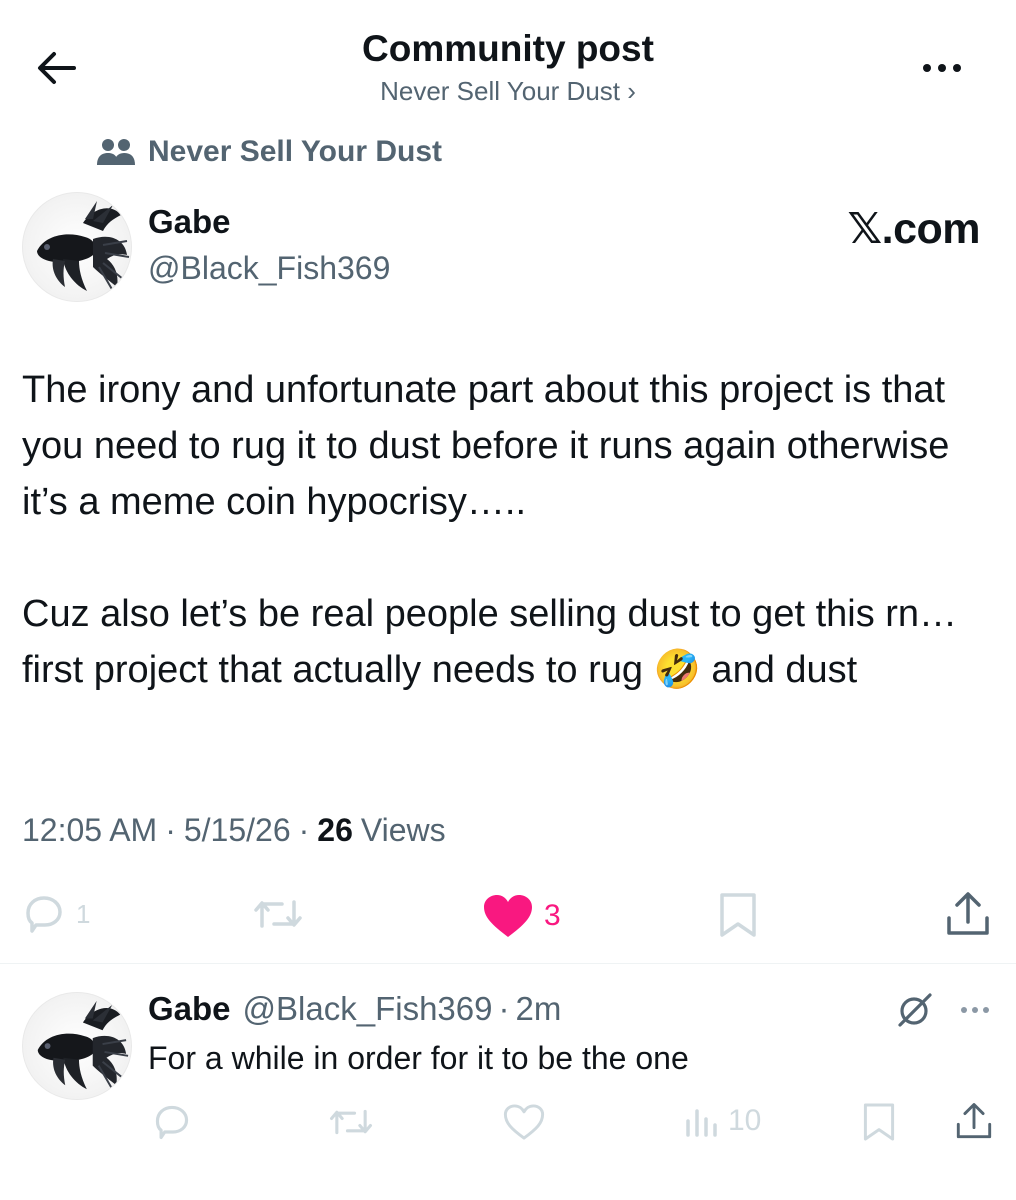  Describe the element at coordinates (779, 670) in the screenshot. I see `post-paragraph-2-end: and dust` at that location.